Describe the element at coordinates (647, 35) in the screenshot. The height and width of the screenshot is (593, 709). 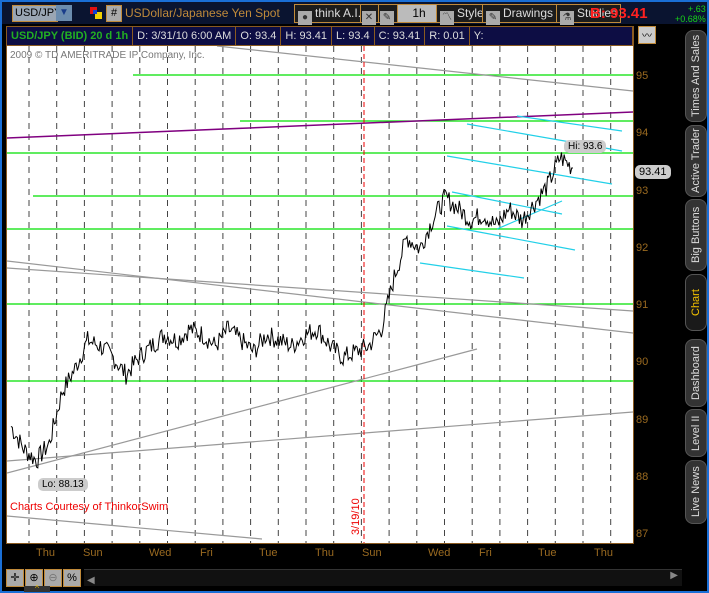
I see `chart-settings-icon: 〰` at that location.